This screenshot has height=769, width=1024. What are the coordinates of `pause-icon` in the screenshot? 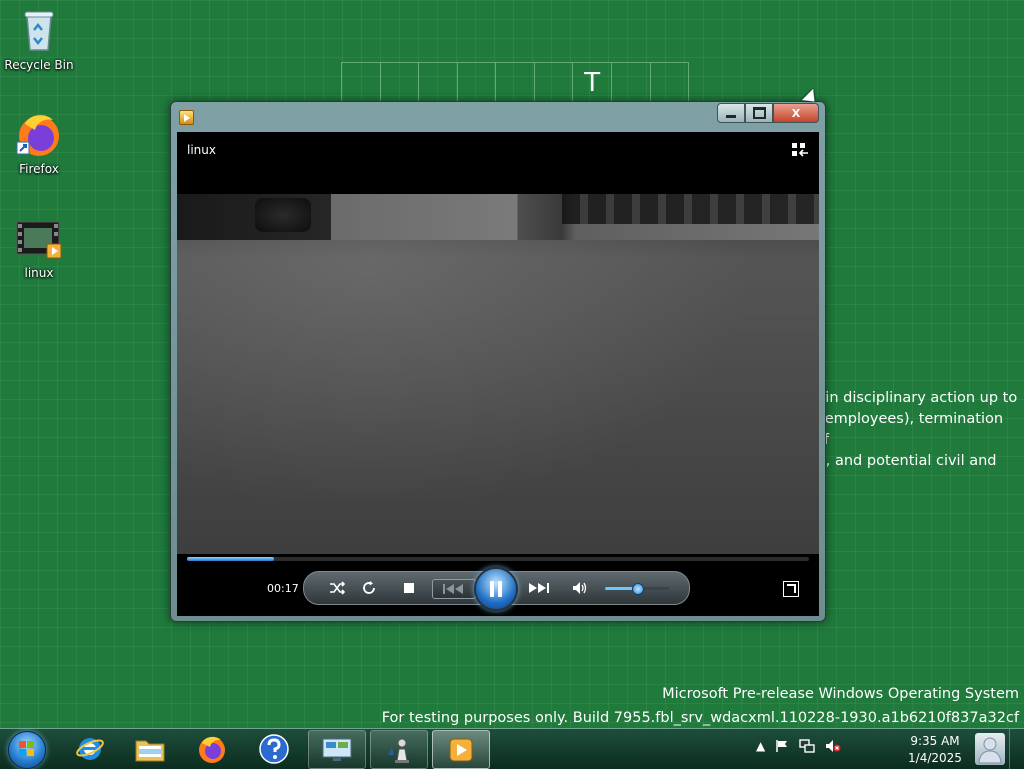 It's located at (496, 589).